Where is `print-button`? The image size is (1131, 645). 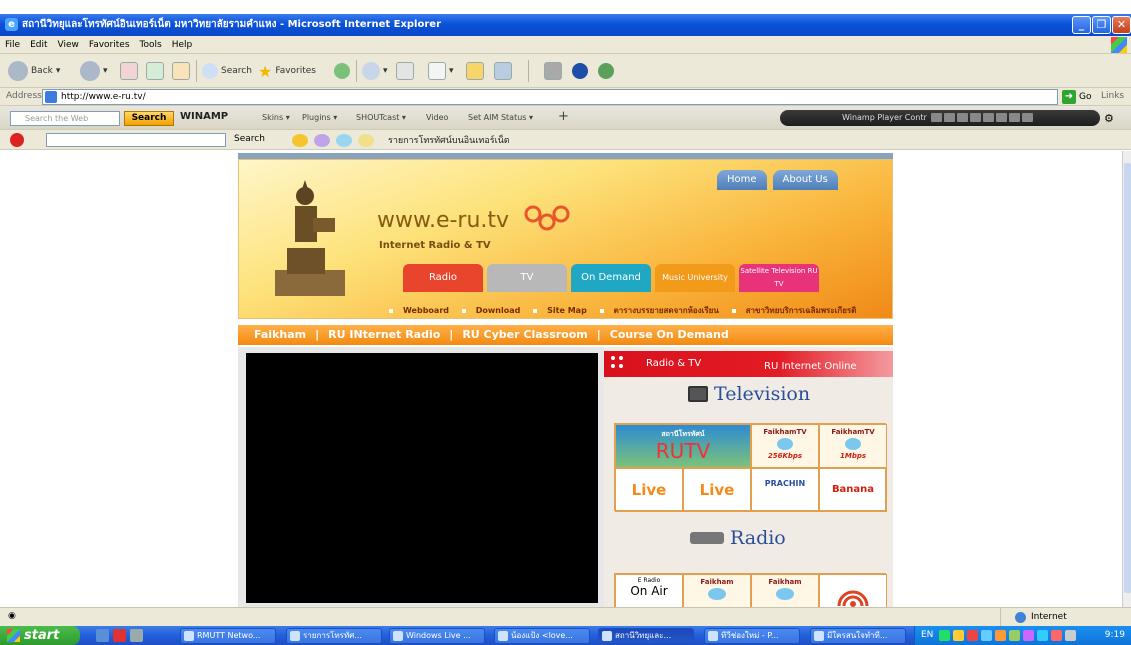 print-button is located at coordinates (405, 71).